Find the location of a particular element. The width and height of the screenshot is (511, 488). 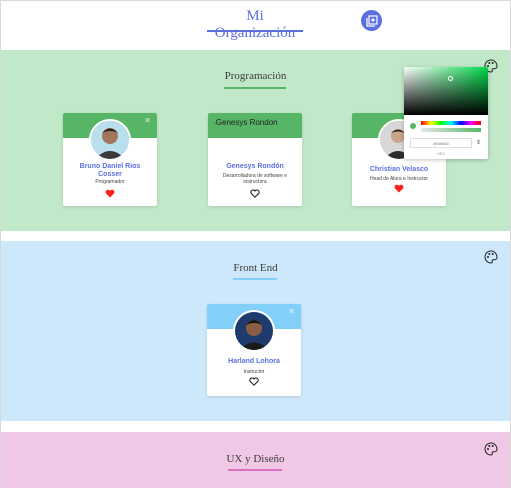

broken-image-alt: Genesys Rondon is located at coordinates (246, 122).